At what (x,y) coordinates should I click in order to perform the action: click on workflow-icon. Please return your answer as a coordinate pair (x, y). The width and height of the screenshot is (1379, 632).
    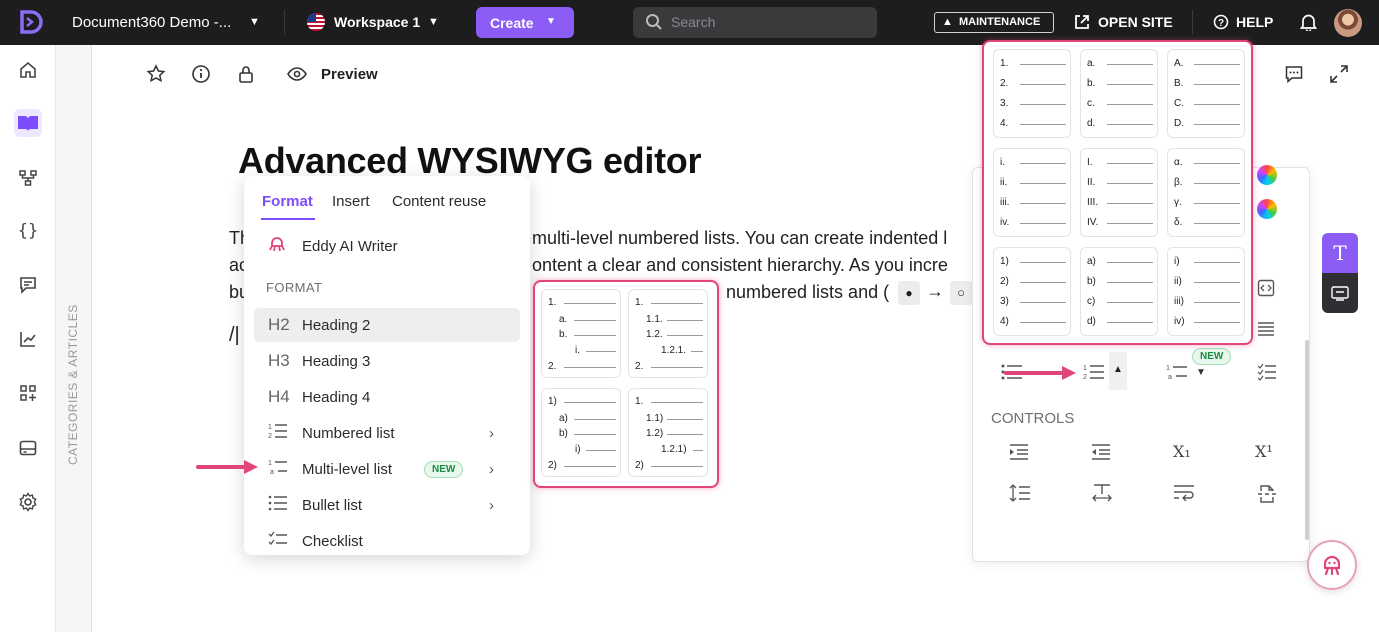
    Looking at the image, I should click on (28, 178).